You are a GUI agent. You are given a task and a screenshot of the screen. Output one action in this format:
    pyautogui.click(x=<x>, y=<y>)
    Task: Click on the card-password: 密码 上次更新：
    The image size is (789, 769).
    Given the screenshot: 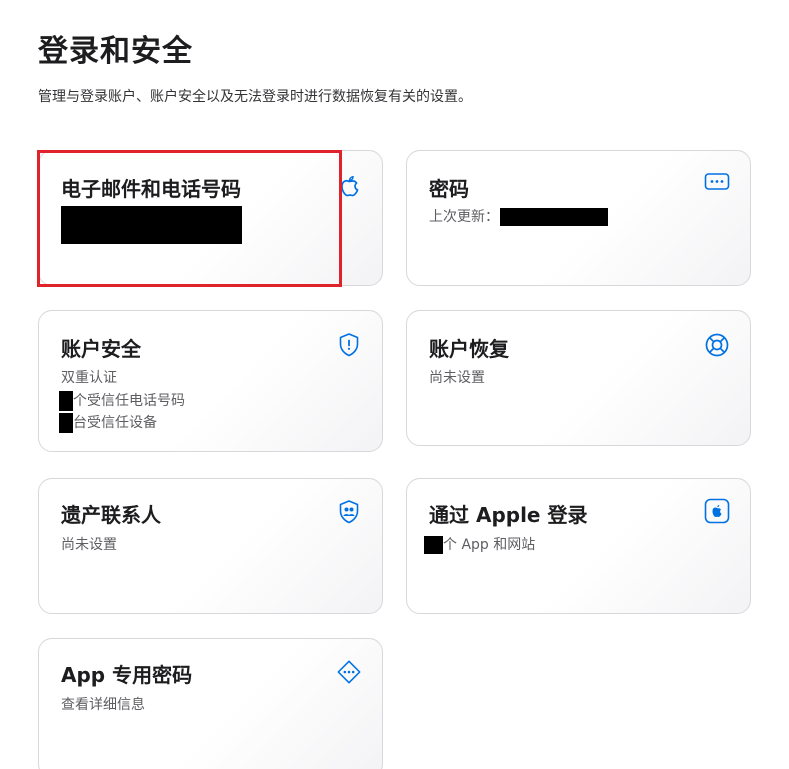 What is the action you would take?
    pyautogui.click(x=578, y=218)
    